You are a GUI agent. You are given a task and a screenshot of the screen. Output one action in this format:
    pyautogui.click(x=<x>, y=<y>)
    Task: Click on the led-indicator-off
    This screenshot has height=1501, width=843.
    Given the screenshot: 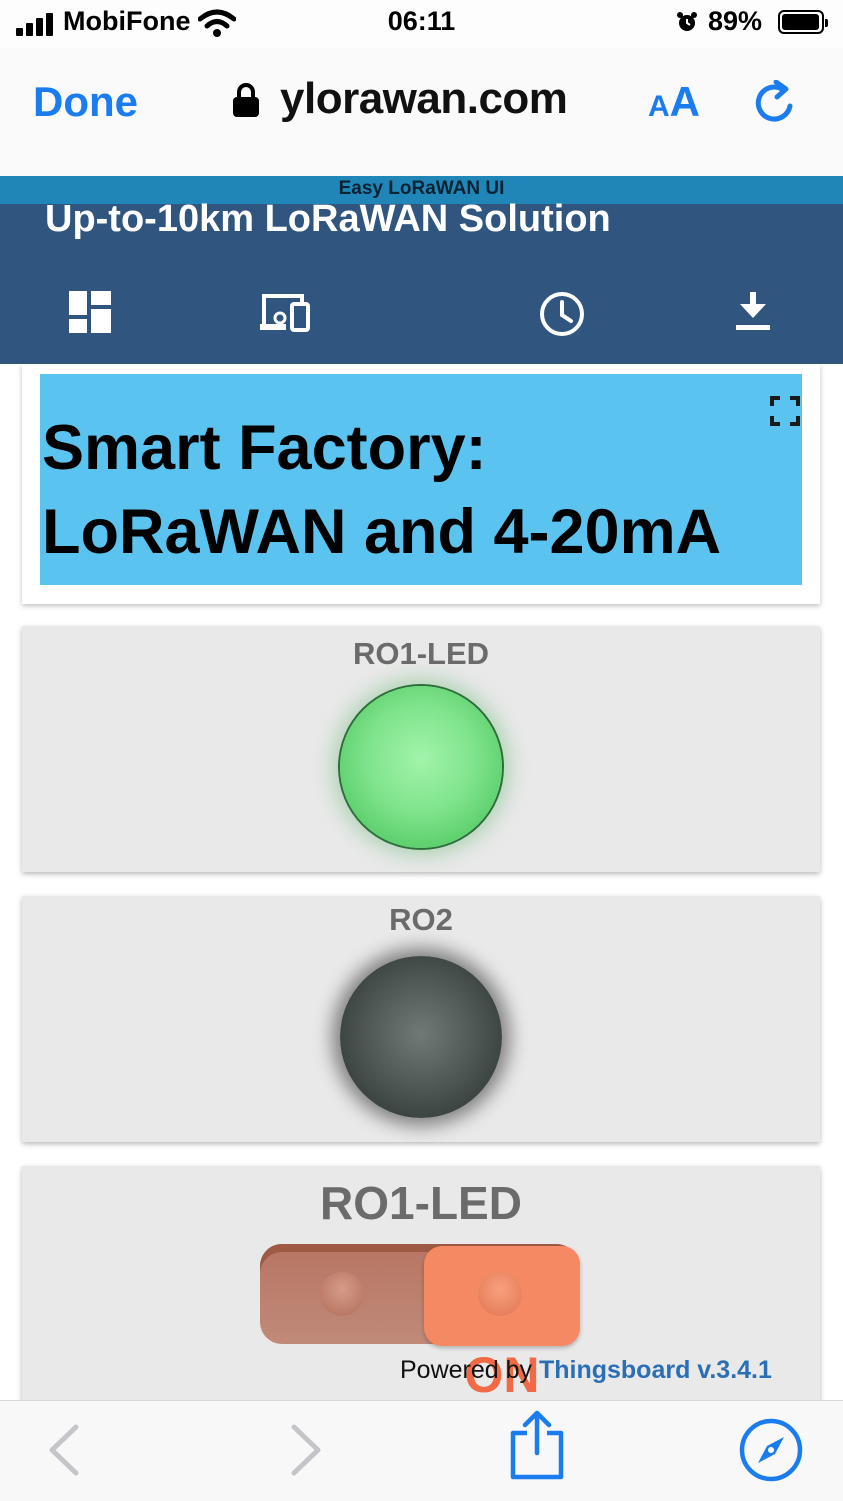 What is the action you would take?
    pyautogui.click(x=421, y=1037)
    